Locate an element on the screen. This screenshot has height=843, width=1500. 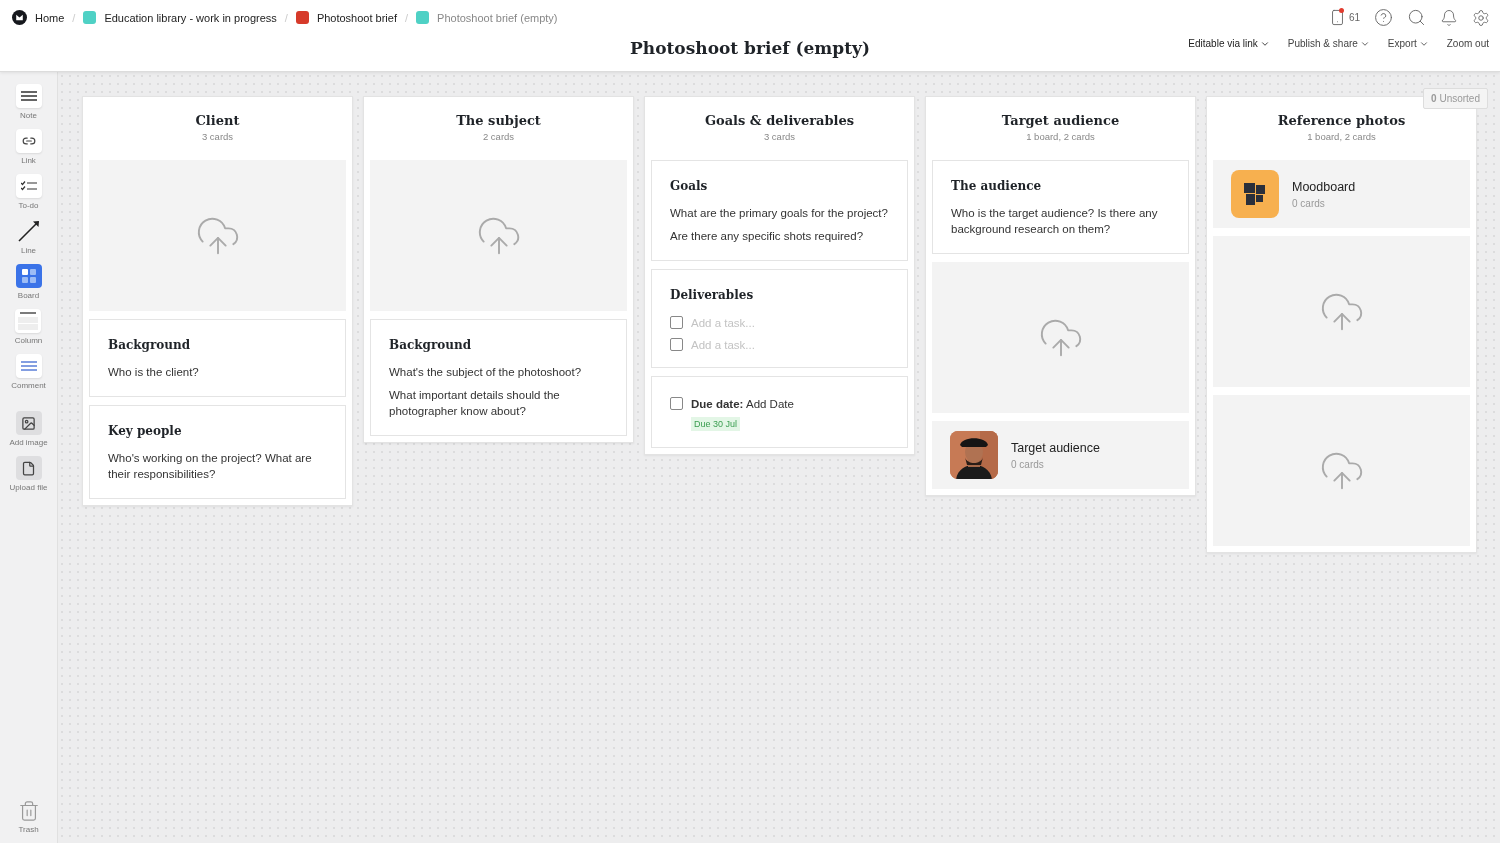
due-date-text: Due date: Add Date is located at coordinates (742, 403).